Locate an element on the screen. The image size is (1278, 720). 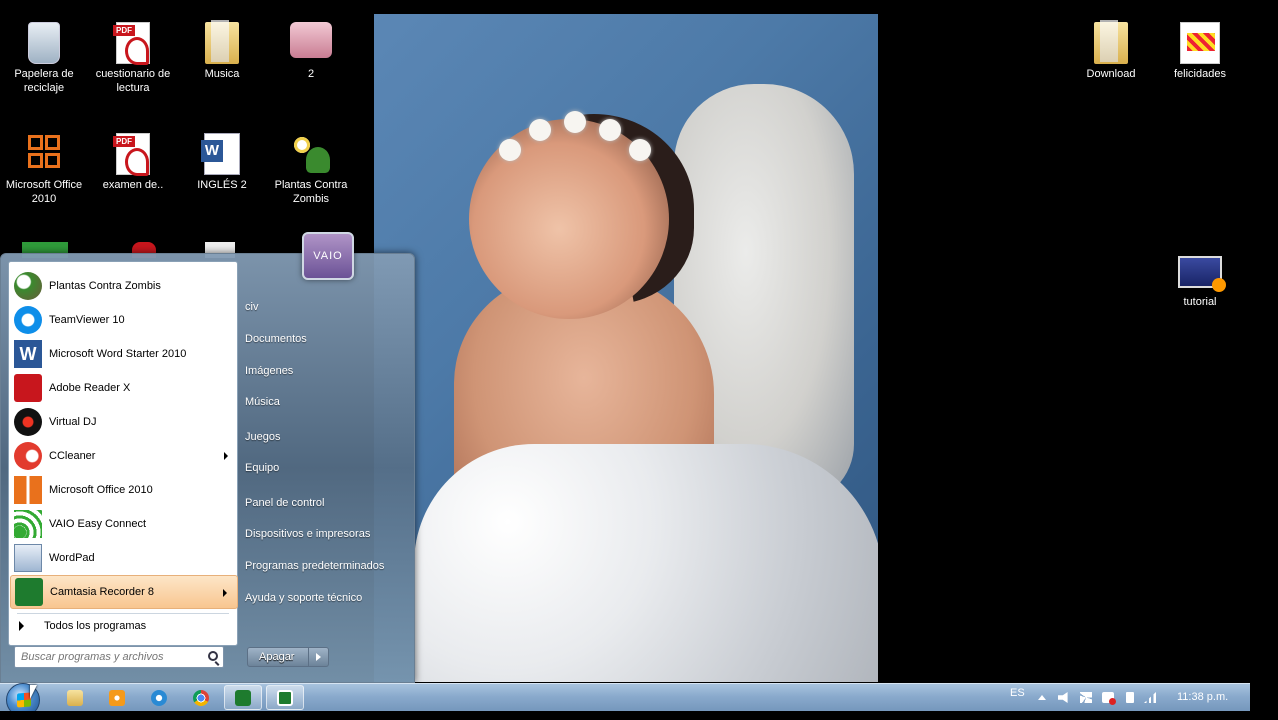
taskbar-media-player is located at coordinates (117, 697).